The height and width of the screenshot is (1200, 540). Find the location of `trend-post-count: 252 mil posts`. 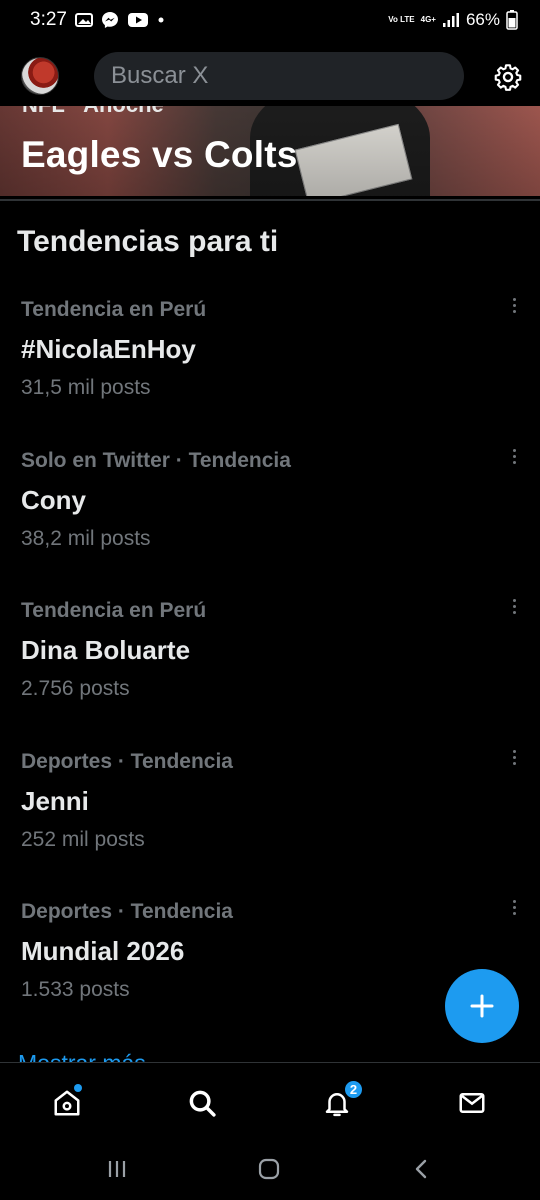

trend-post-count: 252 mil posts is located at coordinates (83, 839).